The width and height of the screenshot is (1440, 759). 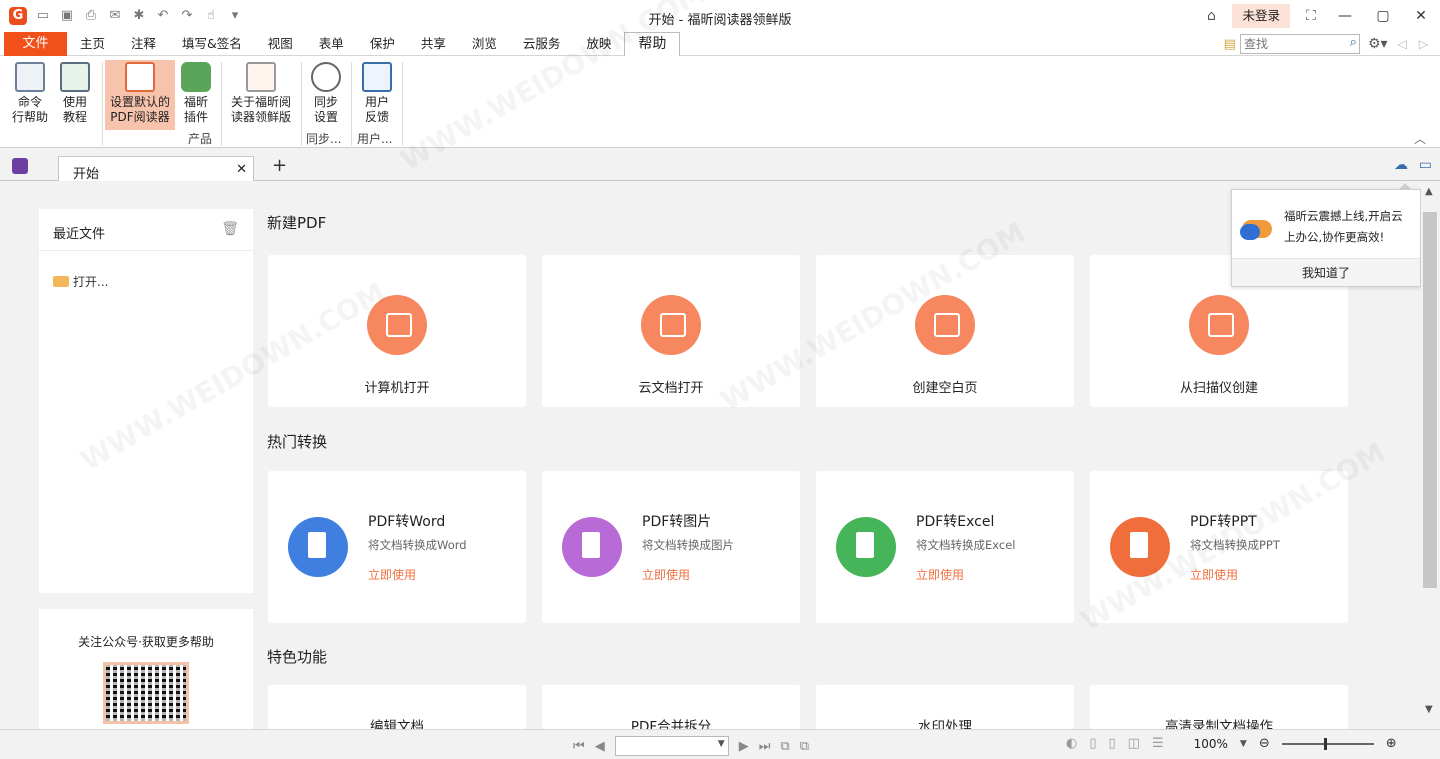 I want to click on fullscreen-icon: ⛶, so click(x=1311, y=16).